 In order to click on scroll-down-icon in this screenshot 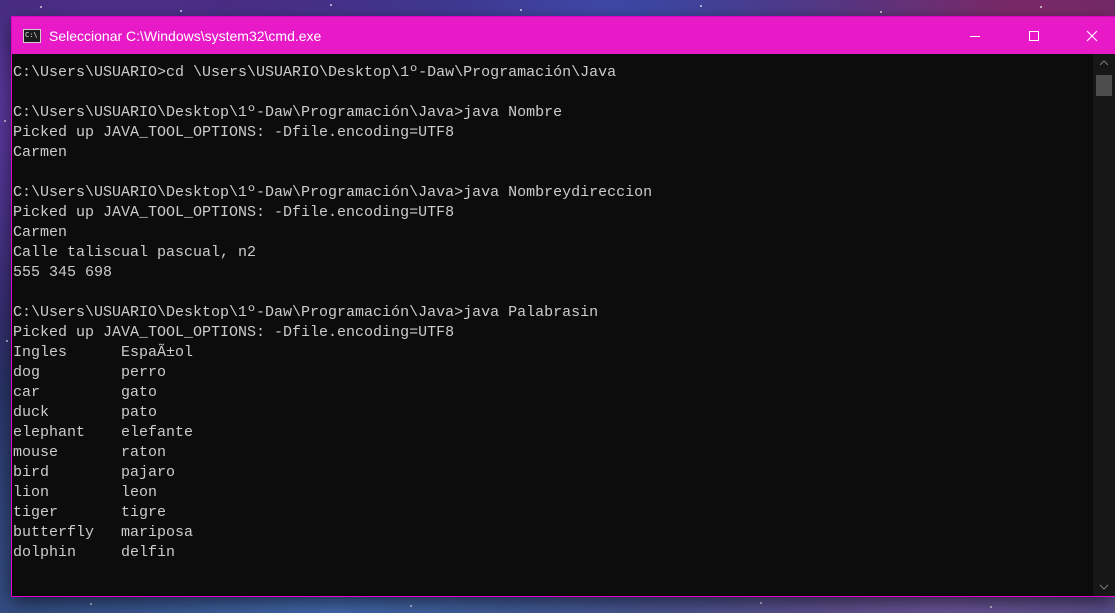, I will do `click(1104, 587)`.